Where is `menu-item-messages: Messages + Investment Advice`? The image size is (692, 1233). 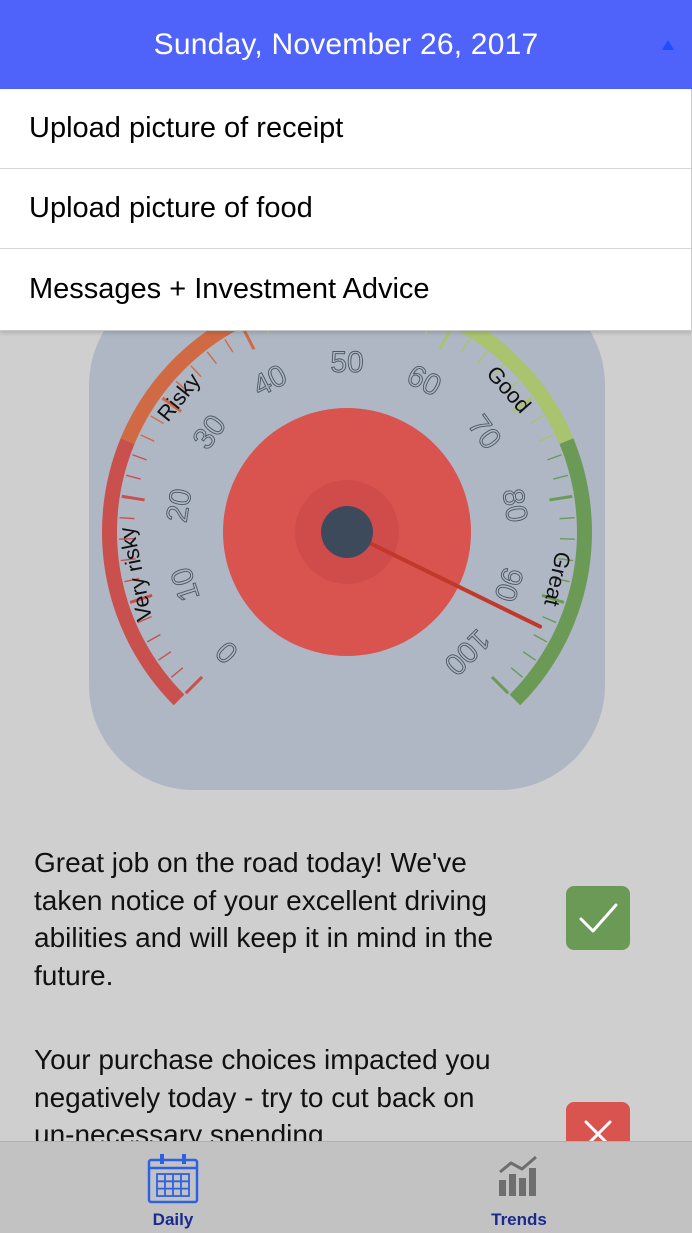
menu-item-messages: Messages + Investment Advice is located at coordinates (345, 289).